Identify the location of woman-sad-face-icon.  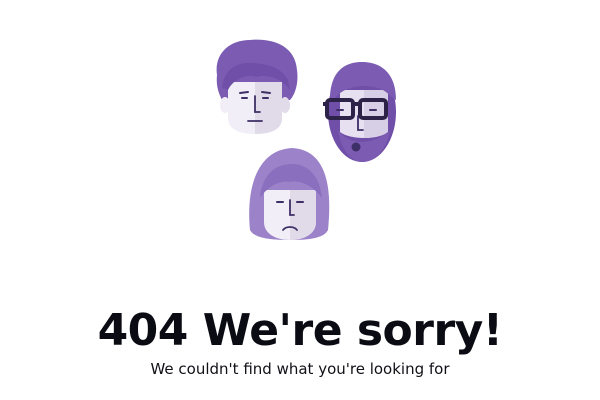
(289, 194).